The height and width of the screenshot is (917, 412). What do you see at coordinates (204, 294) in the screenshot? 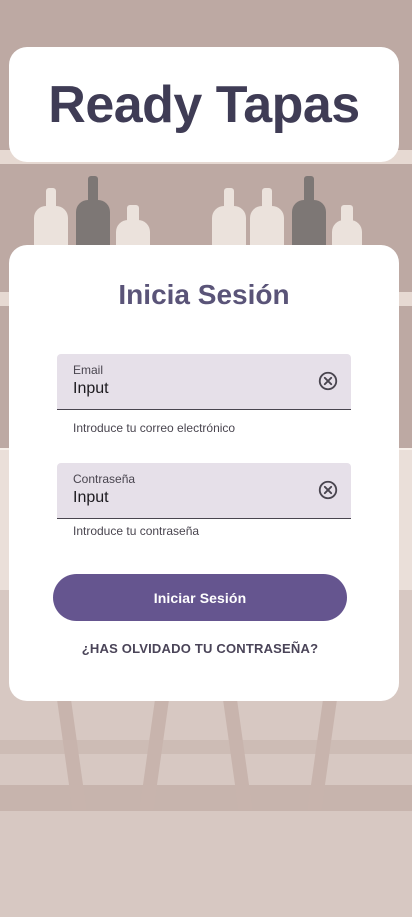
I see `login-heading: Inicia Sesión` at bounding box center [204, 294].